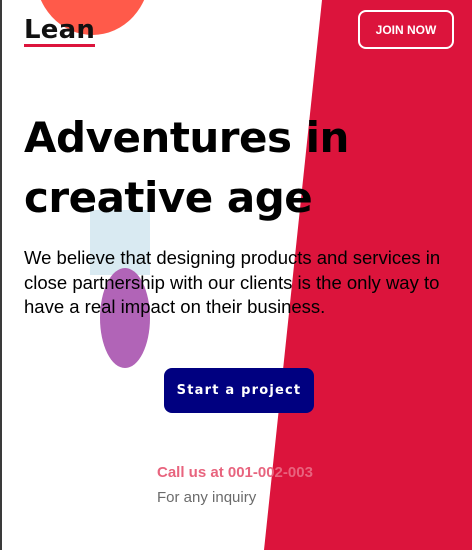 The height and width of the screenshot is (550, 472). Describe the element at coordinates (207, 497) in the screenshot. I see `inquiry-note: For any inquiry` at that location.